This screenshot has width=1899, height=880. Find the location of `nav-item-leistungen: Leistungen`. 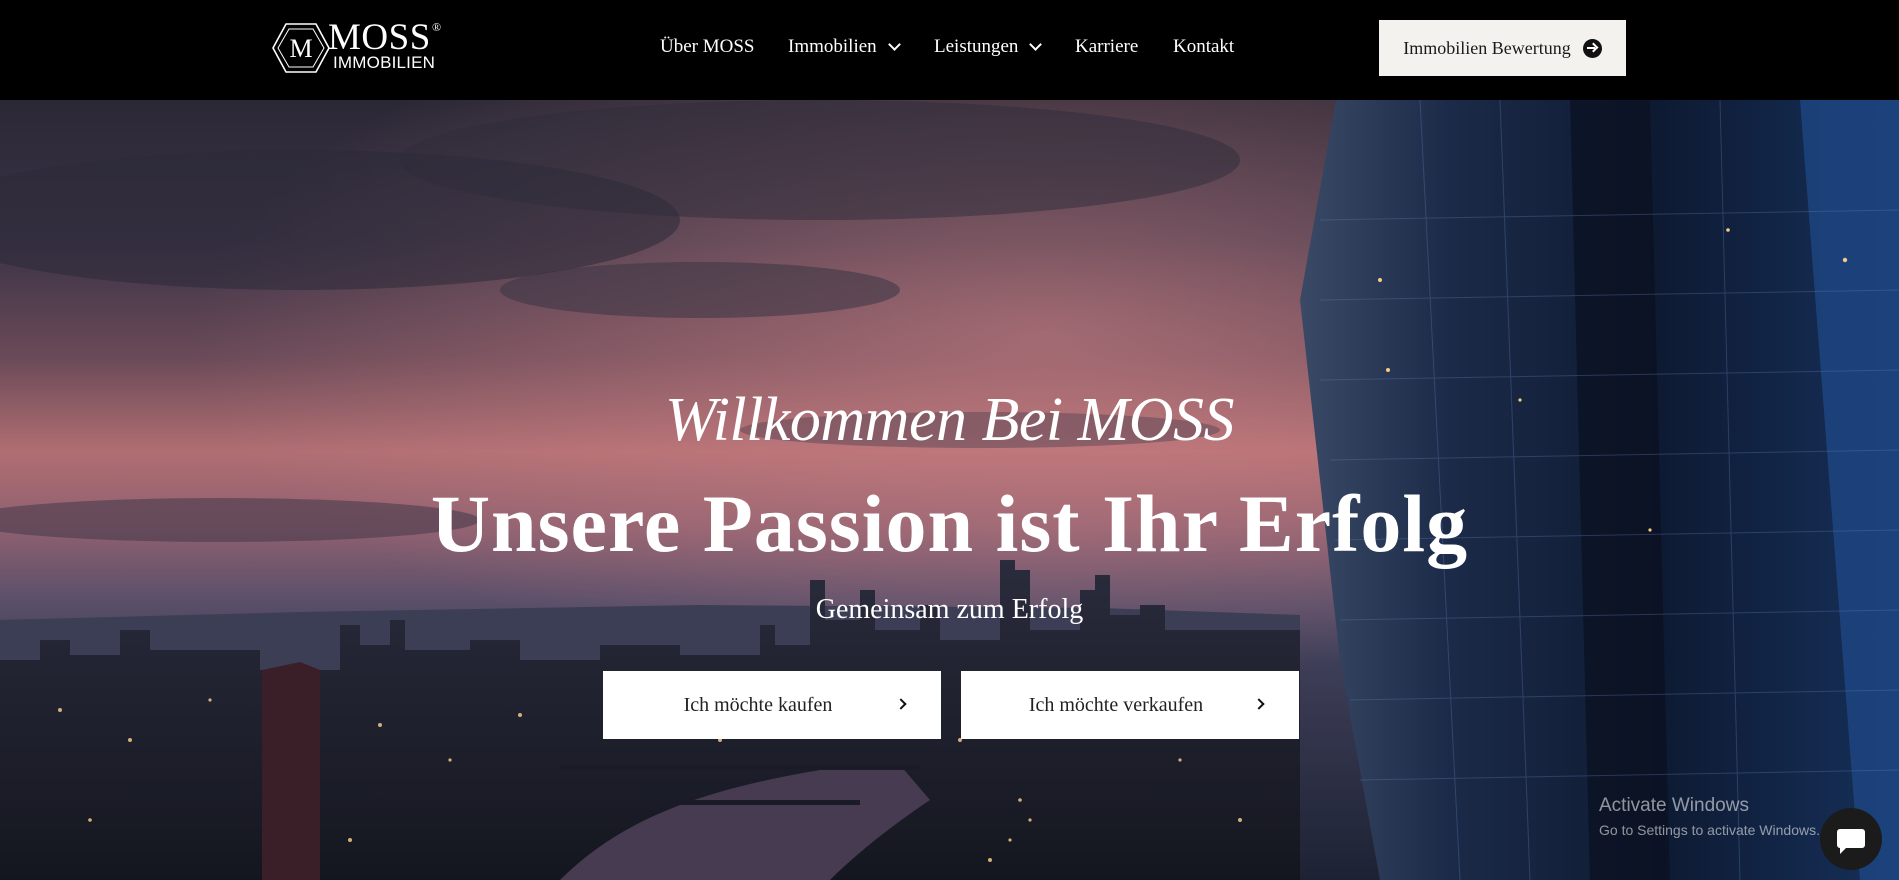

nav-item-leistungen: Leistungen is located at coordinates (988, 47).